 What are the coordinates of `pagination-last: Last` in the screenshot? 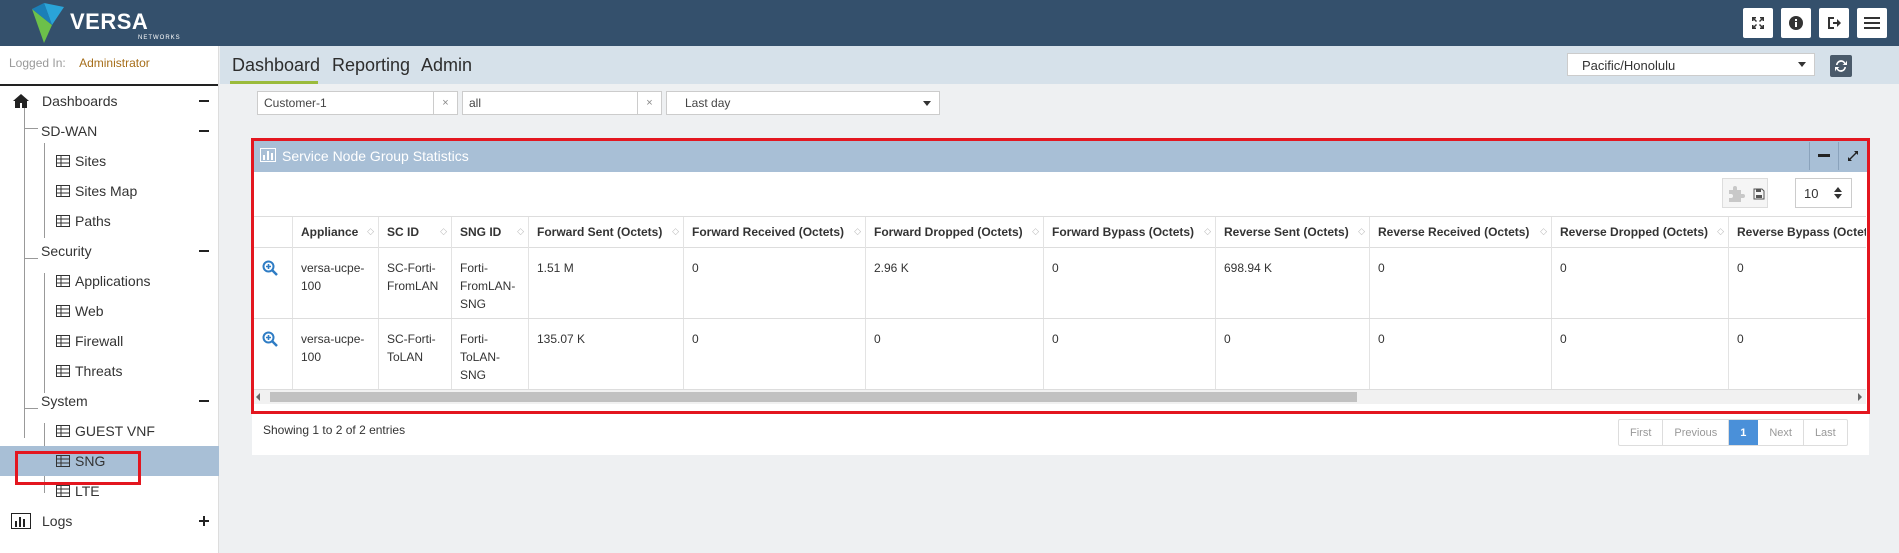 It's located at (1825, 432).